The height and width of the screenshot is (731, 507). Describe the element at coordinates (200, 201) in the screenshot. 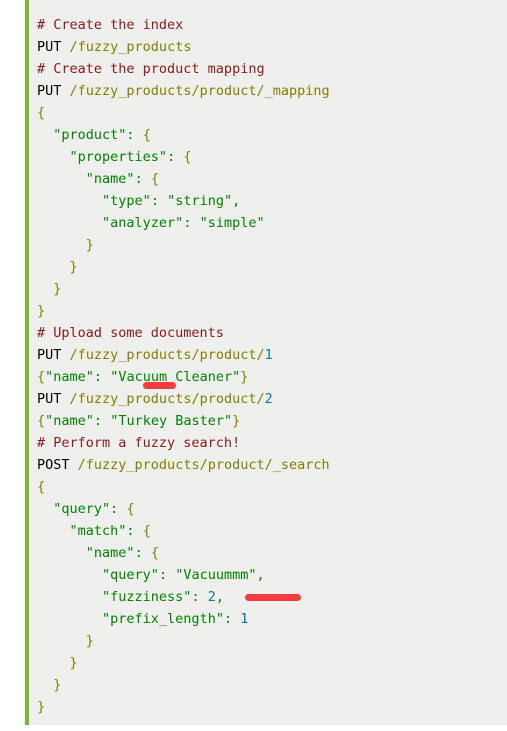

I see `json-value-string: "string"` at that location.